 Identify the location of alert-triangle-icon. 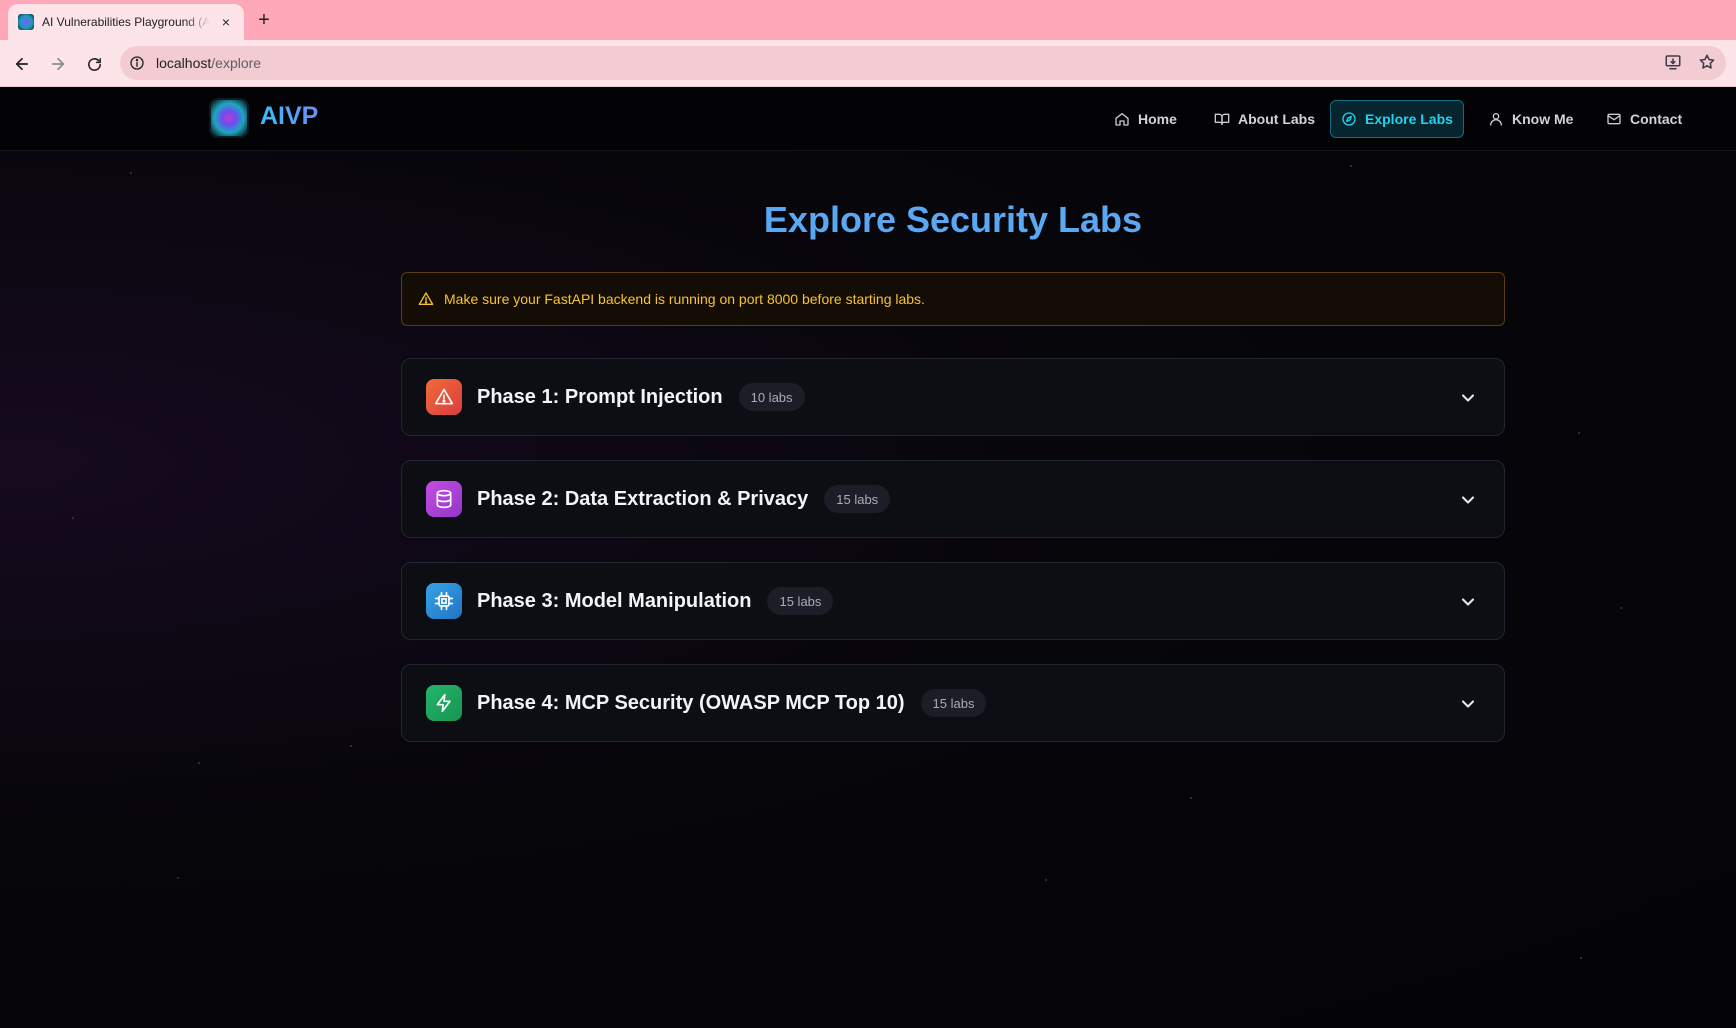
(444, 396).